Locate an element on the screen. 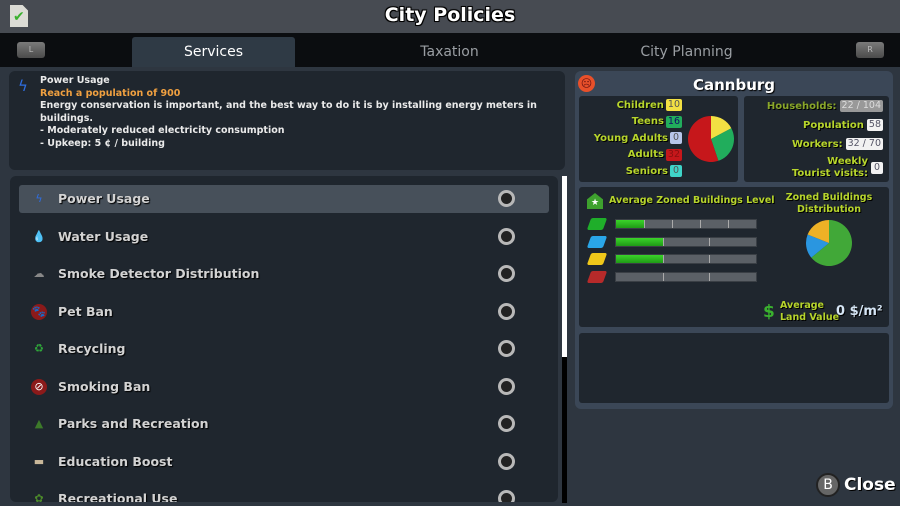  policy-item: 🐾 Pet Ban is located at coordinates (284, 312).